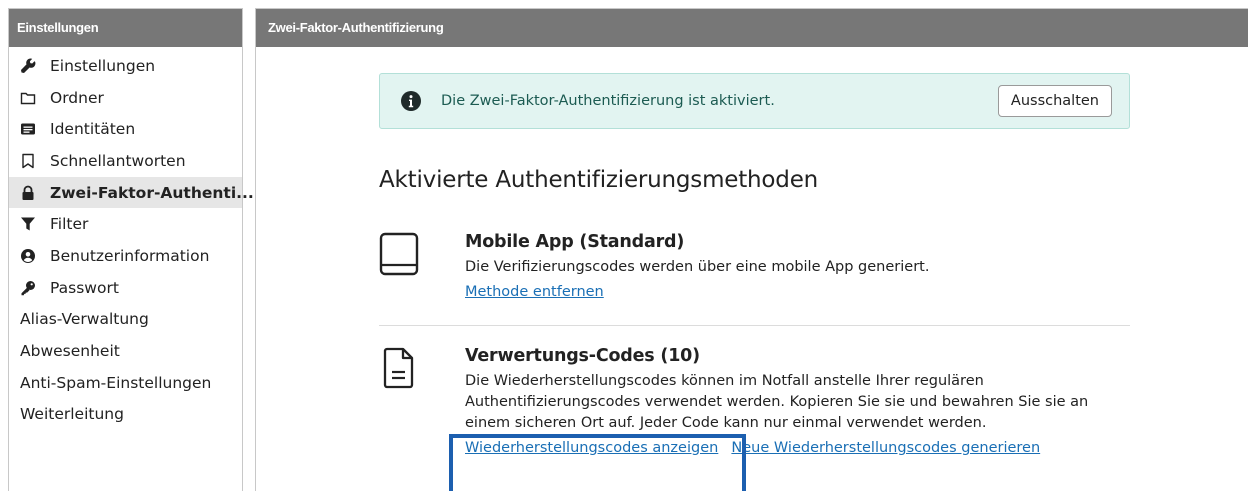  Describe the element at coordinates (77, 97) in the screenshot. I see `sidebar-item-label: Ordner` at that location.